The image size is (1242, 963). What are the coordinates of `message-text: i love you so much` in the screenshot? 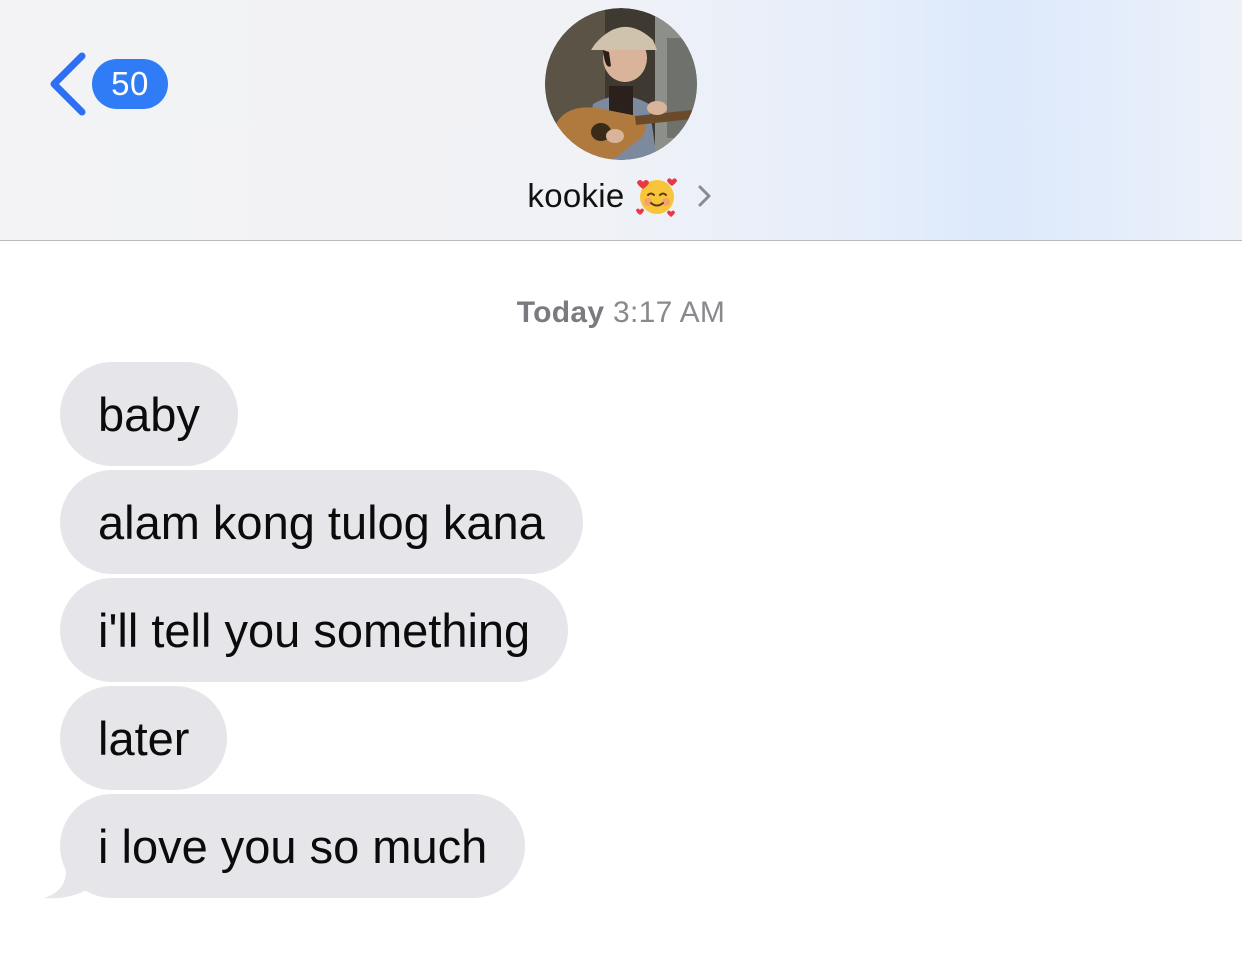 It's located at (293, 846).